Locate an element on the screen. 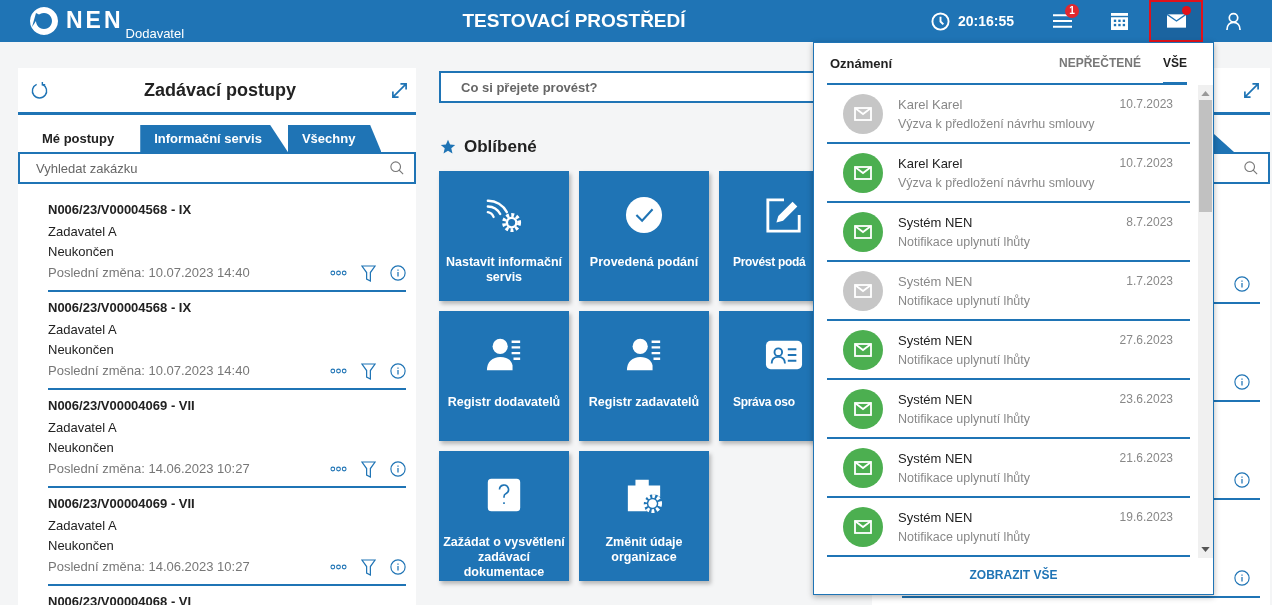 The height and width of the screenshot is (605, 1272). panel-tab: Všechny is located at coordinates (334, 138).